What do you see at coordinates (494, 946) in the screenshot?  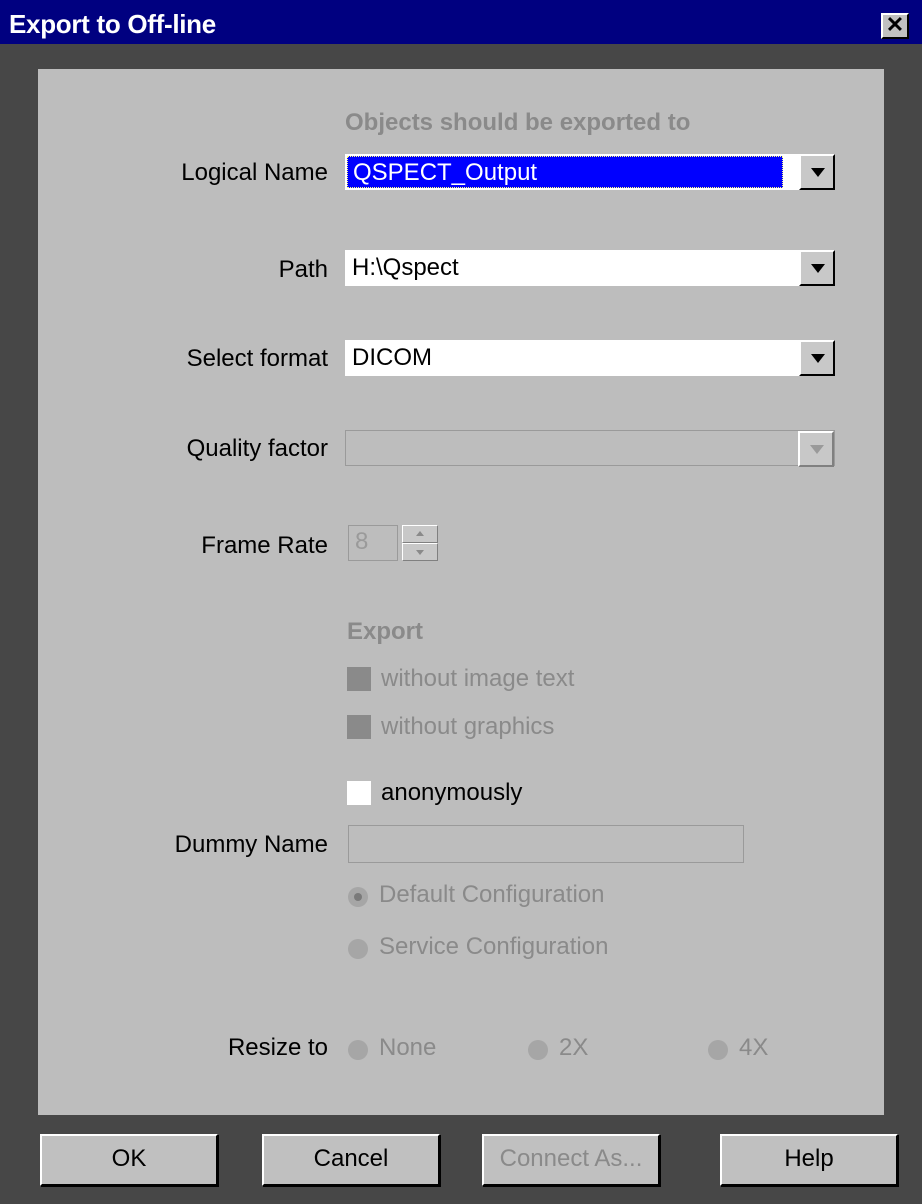 I see `service-configuration-label: Service Configuration` at bounding box center [494, 946].